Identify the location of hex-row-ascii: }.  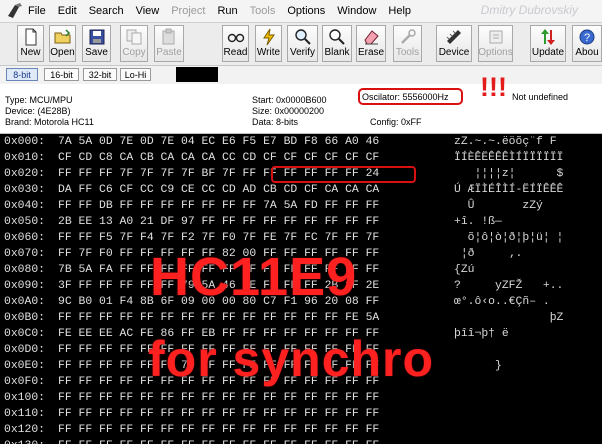
(509, 366).